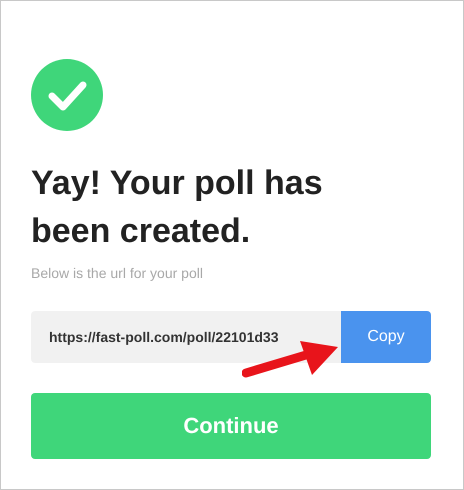 The width and height of the screenshot is (464, 490). What do you see at coordinates (177, 207) in the screenshot?
I see `heading: Yay! Your poll has been created.` at bounding box center [177, 207].